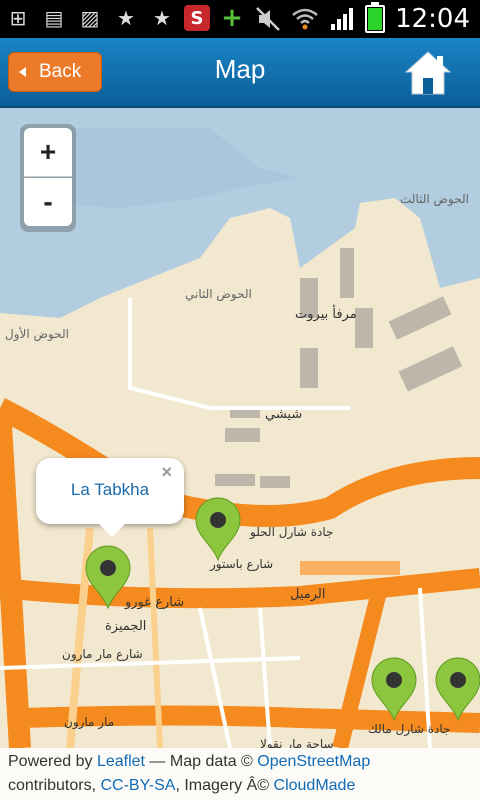  What do you see at coordinates (375, 17) in the screenshot?
I see `battery-icon` at bounding box center [375, 17].